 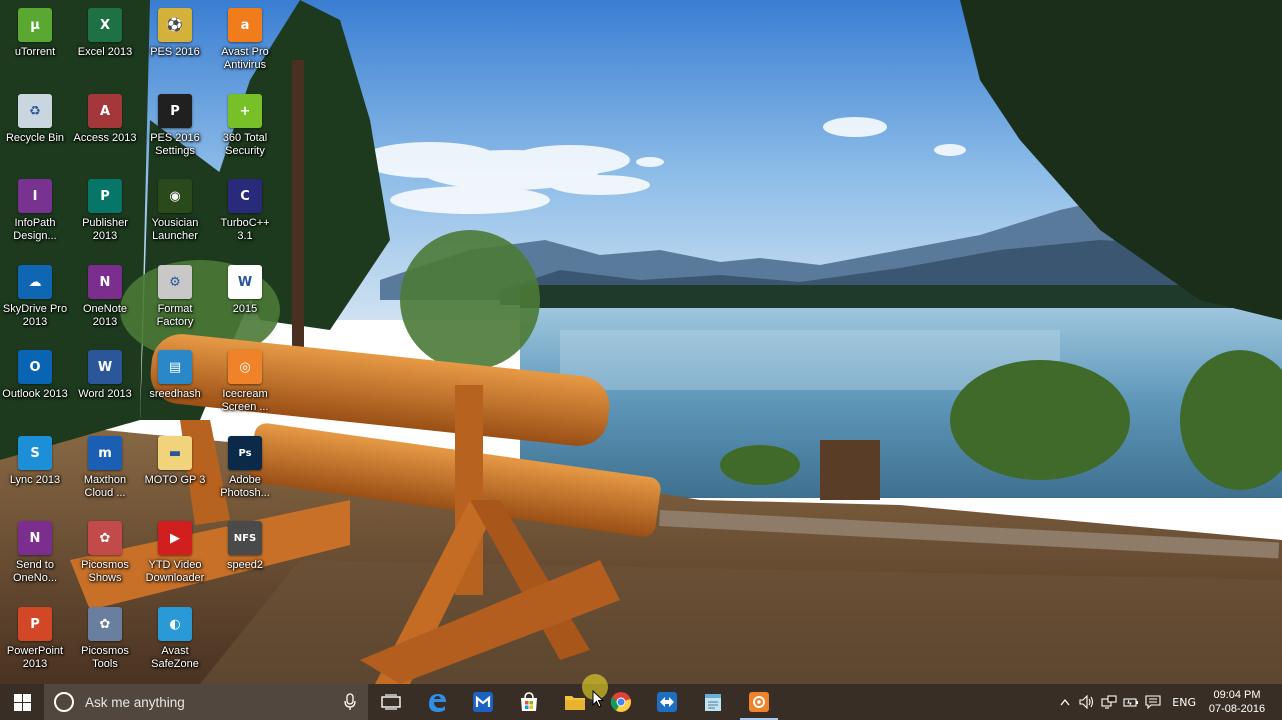 I want to click on clock-date: 07-08-2016, so click(x=1237, y=709).